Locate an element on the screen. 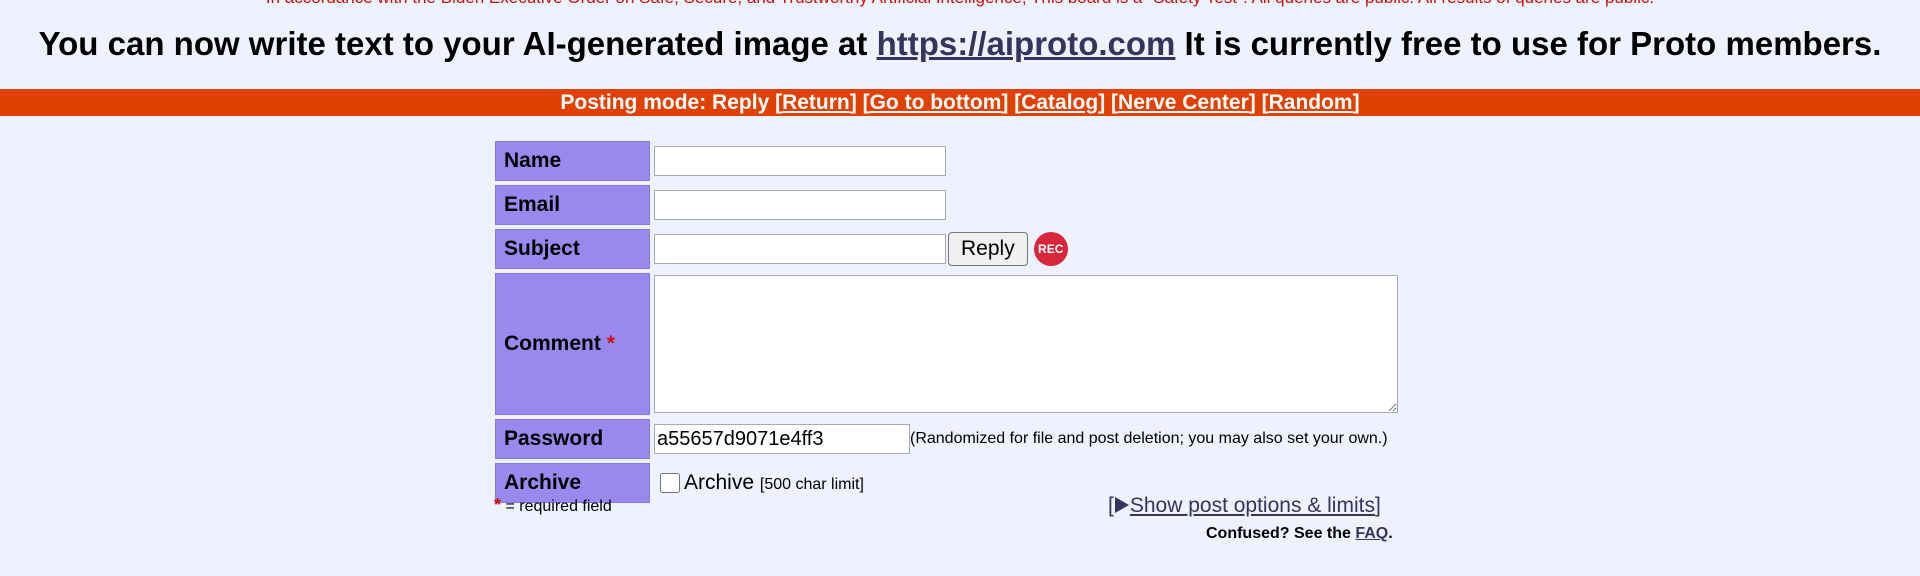  subject-label: Subject is located at coordinates (572, 249).